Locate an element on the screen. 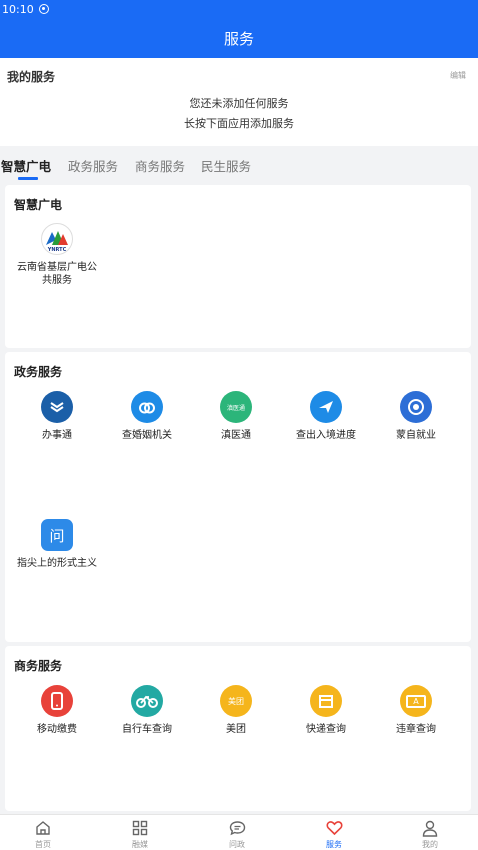 The width and height of the screenshot is (478, 850). service-item-dianyitong: 滇医通 滇医通 is located at coordinates (236, 416).